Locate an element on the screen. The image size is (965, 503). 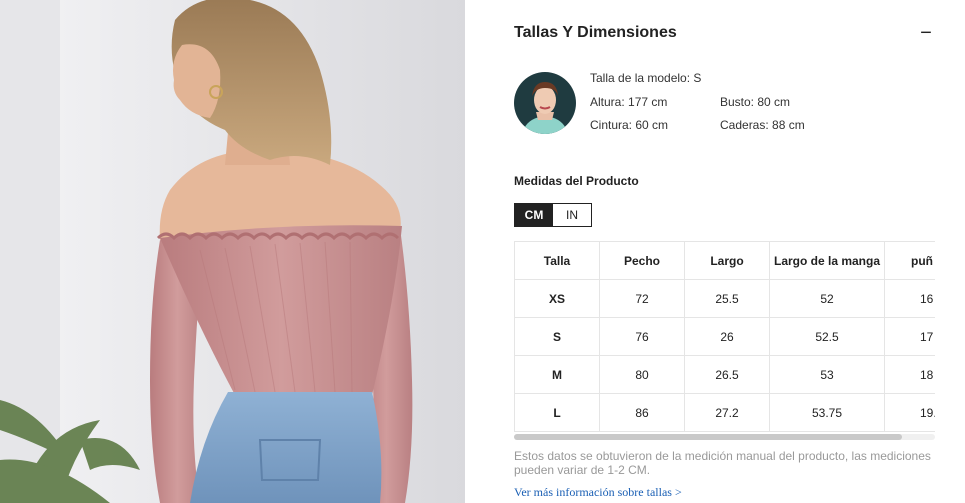
panel-title: Tallas Y Dimensiones is located at coordinates (595, 32).